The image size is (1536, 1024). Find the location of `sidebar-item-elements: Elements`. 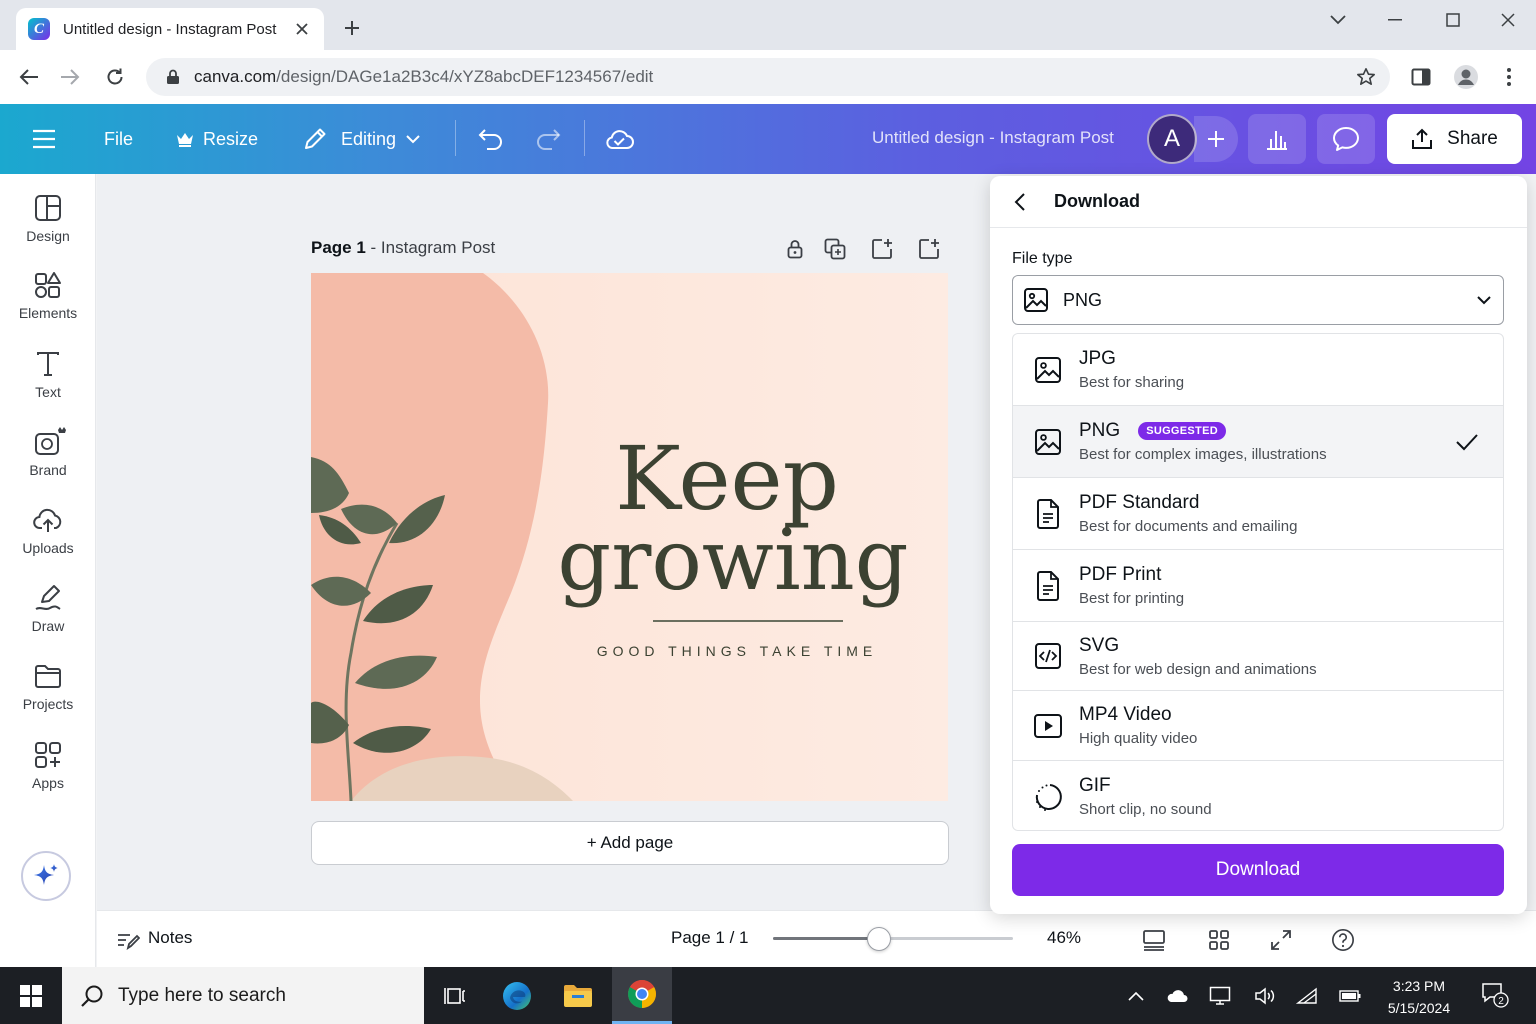

sidebar-item-elements: Elements is located at coordinates (48, 306).